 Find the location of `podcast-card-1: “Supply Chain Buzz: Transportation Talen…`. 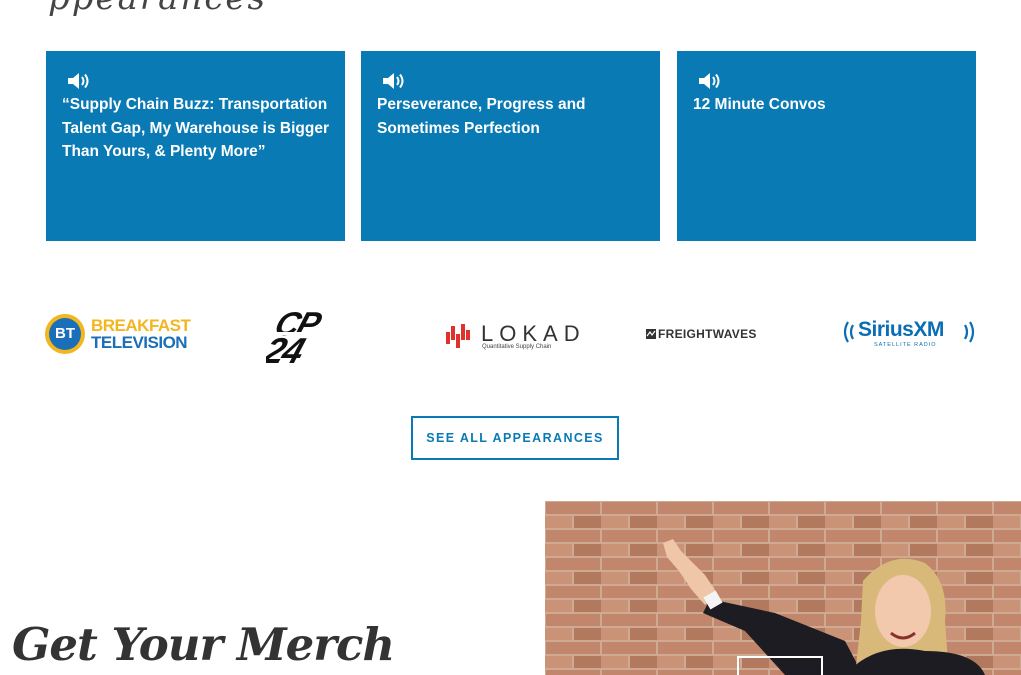

podcast-card-1: “Supply Chain Buzz: Transportation Talen… is located at coordinates (195, 146).